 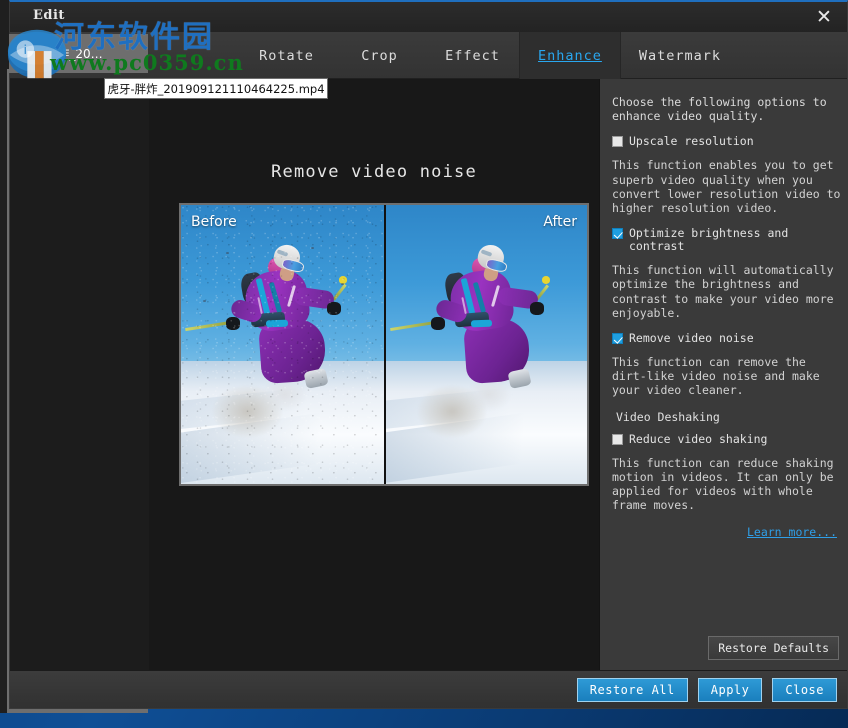 I want to click on noise-overlay, so click(x=282, y=344).